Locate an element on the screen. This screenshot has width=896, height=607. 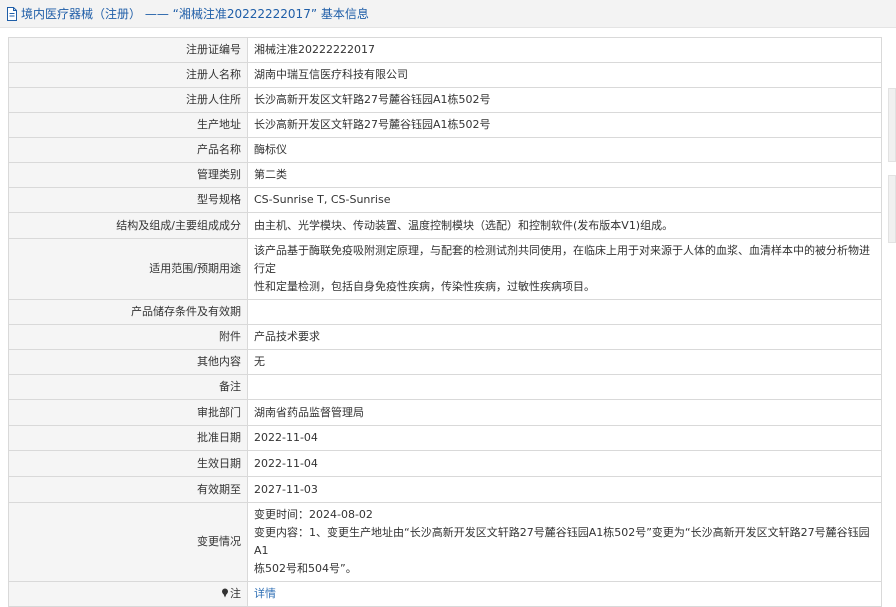
field-label: 适用范围/预期用途 is located at coordinates (128, 269).